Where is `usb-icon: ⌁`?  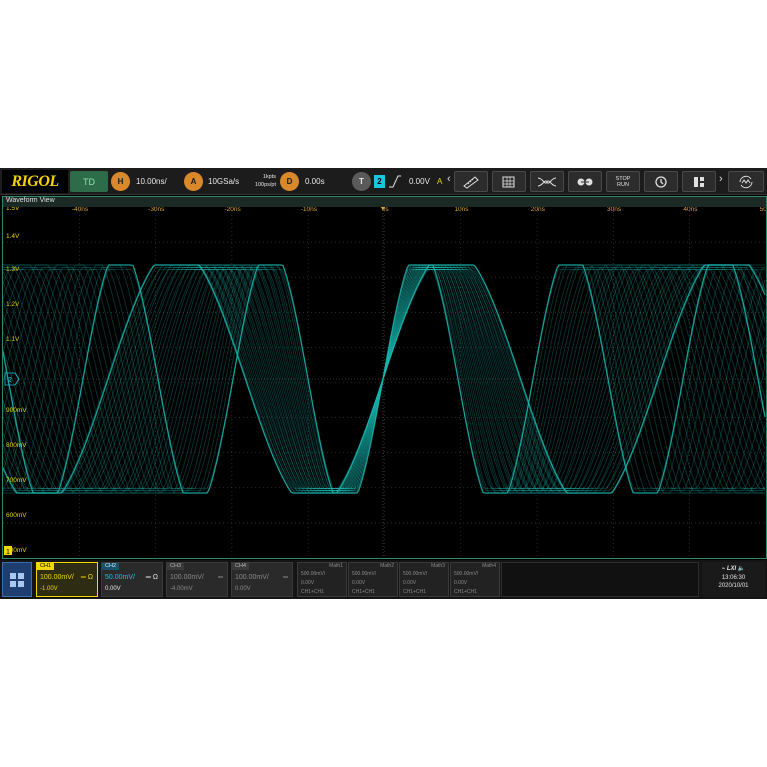
usb-icon: ⌁ is located at coordinates (723, 569).